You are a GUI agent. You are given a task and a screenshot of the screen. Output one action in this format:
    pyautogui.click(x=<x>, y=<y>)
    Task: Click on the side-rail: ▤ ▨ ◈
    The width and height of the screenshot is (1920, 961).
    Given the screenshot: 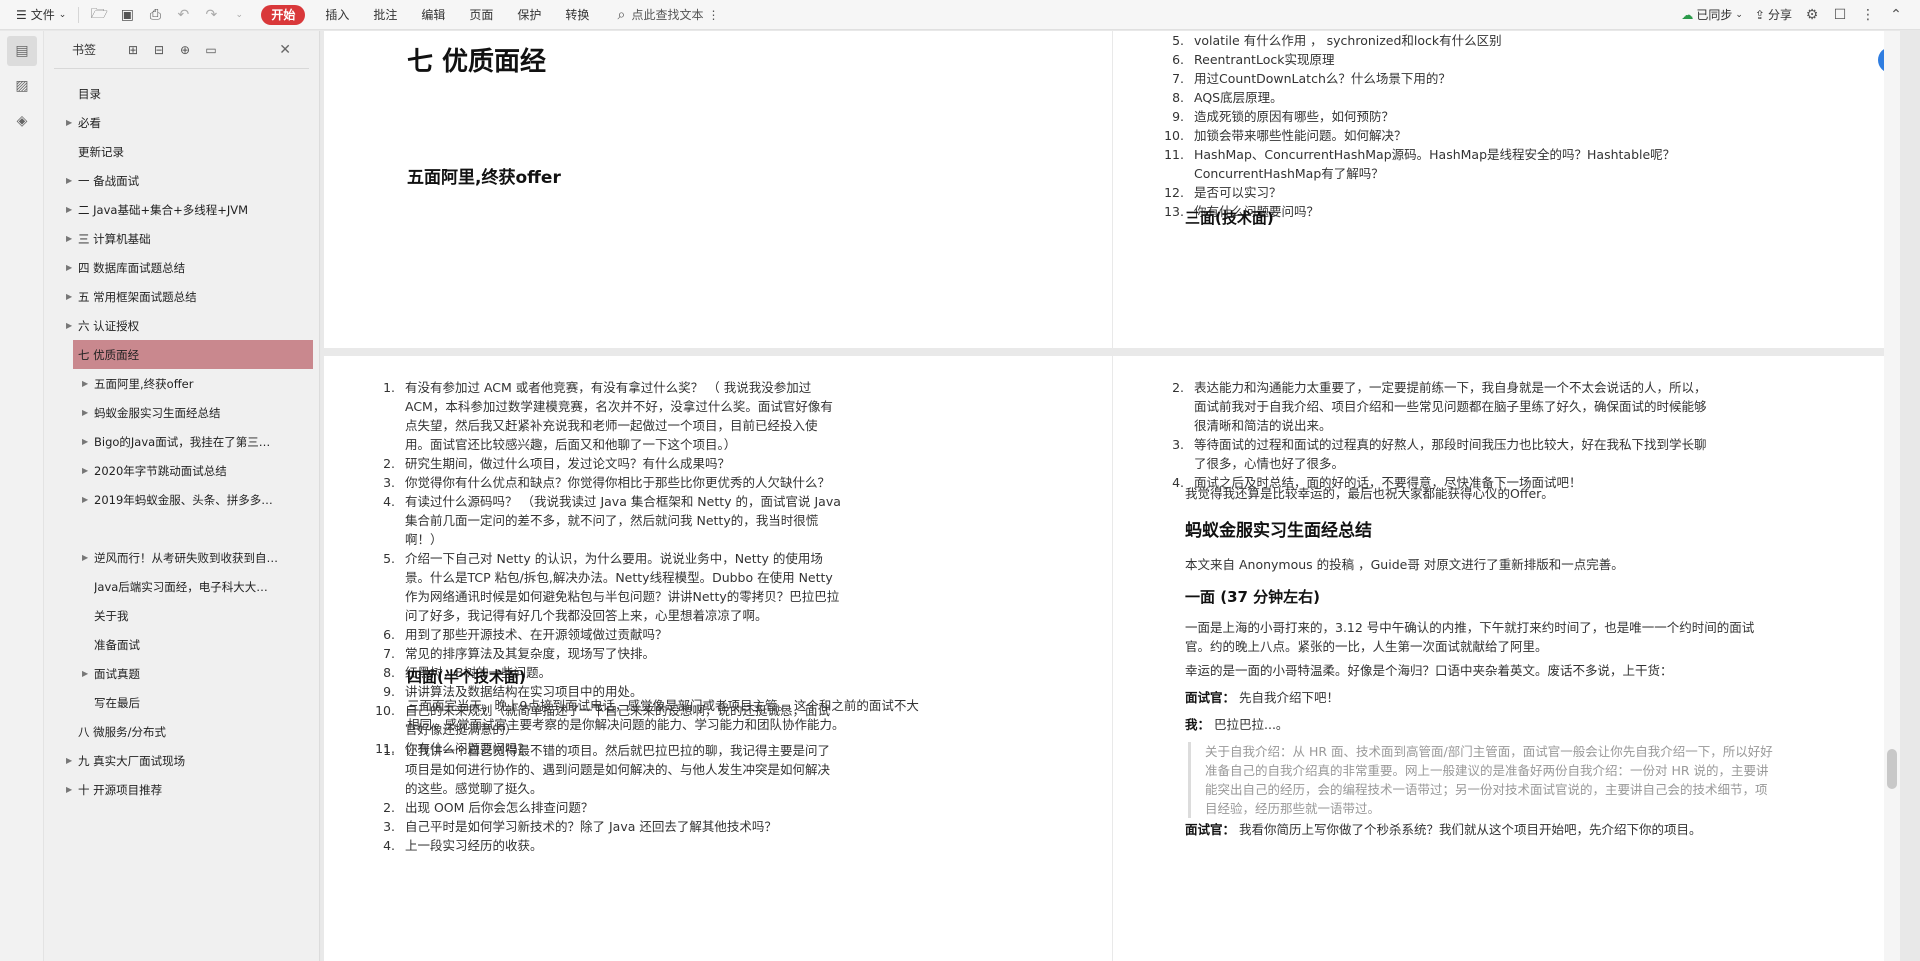 What is the action you would take?
    pyautogui.click(x=22, y=496)
    